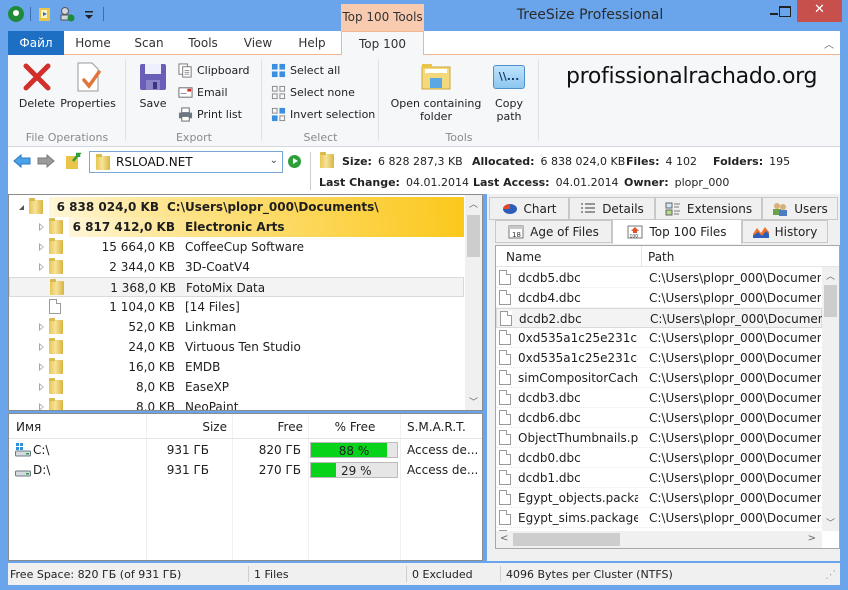 This screenshot has height=590, width=848. I want to click on path-combobox: RSLOAD.NET ⌄, so click(186, 162).